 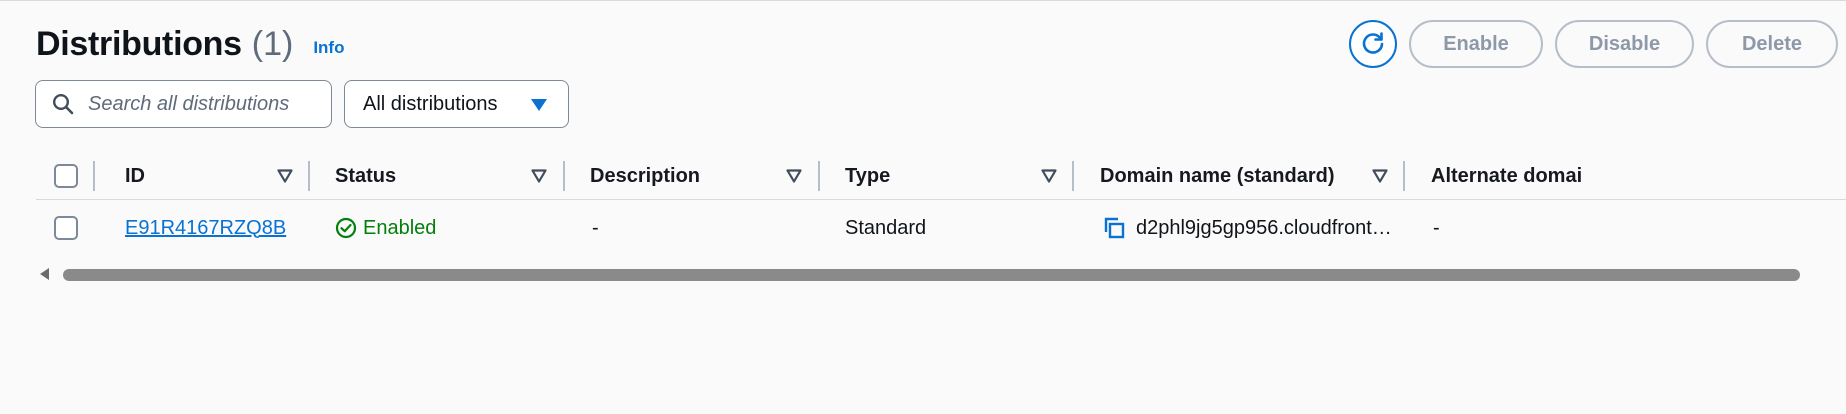 What do you see at coordinates (400, 227) in the screenshot?
I see `status-text: Enabled` at bounding box center [400, 227].